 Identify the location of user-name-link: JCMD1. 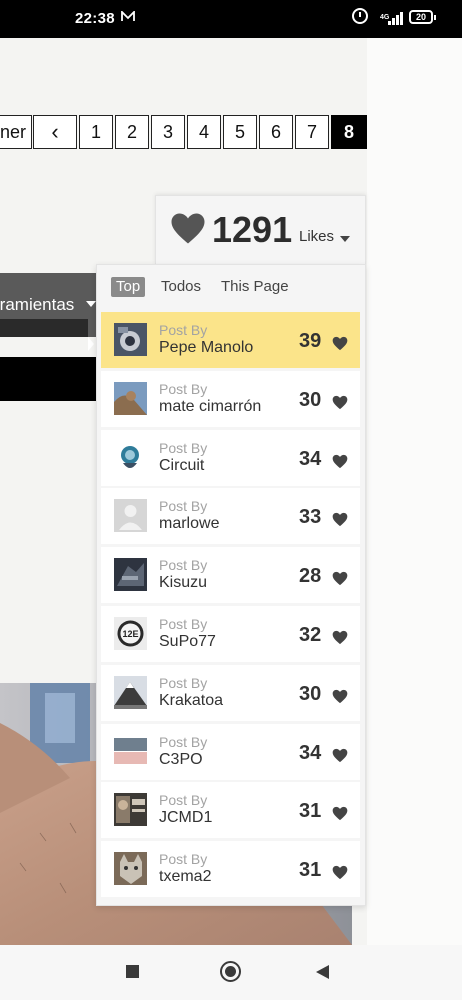
(185, 818).